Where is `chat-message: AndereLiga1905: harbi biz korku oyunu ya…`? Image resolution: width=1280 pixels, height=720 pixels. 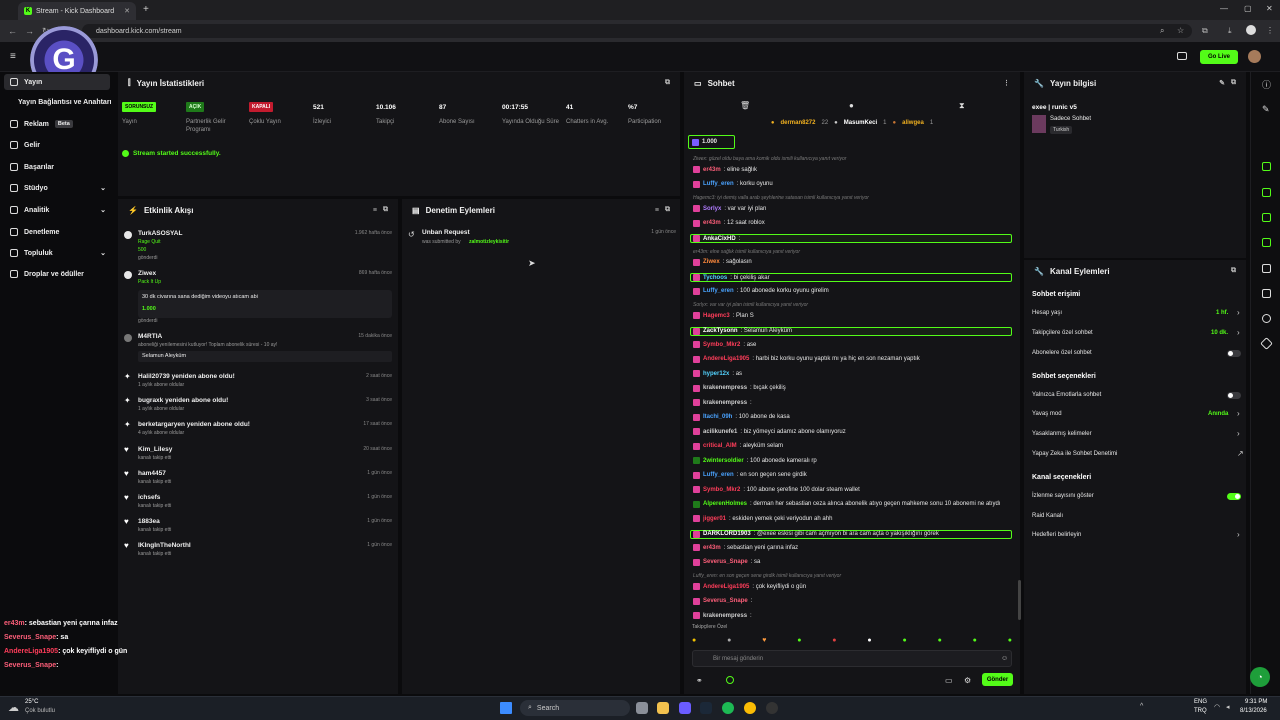
chat-message: AndereLiga1905: harbi biz korku oyunu ya… is located at coordinates (806, 359).